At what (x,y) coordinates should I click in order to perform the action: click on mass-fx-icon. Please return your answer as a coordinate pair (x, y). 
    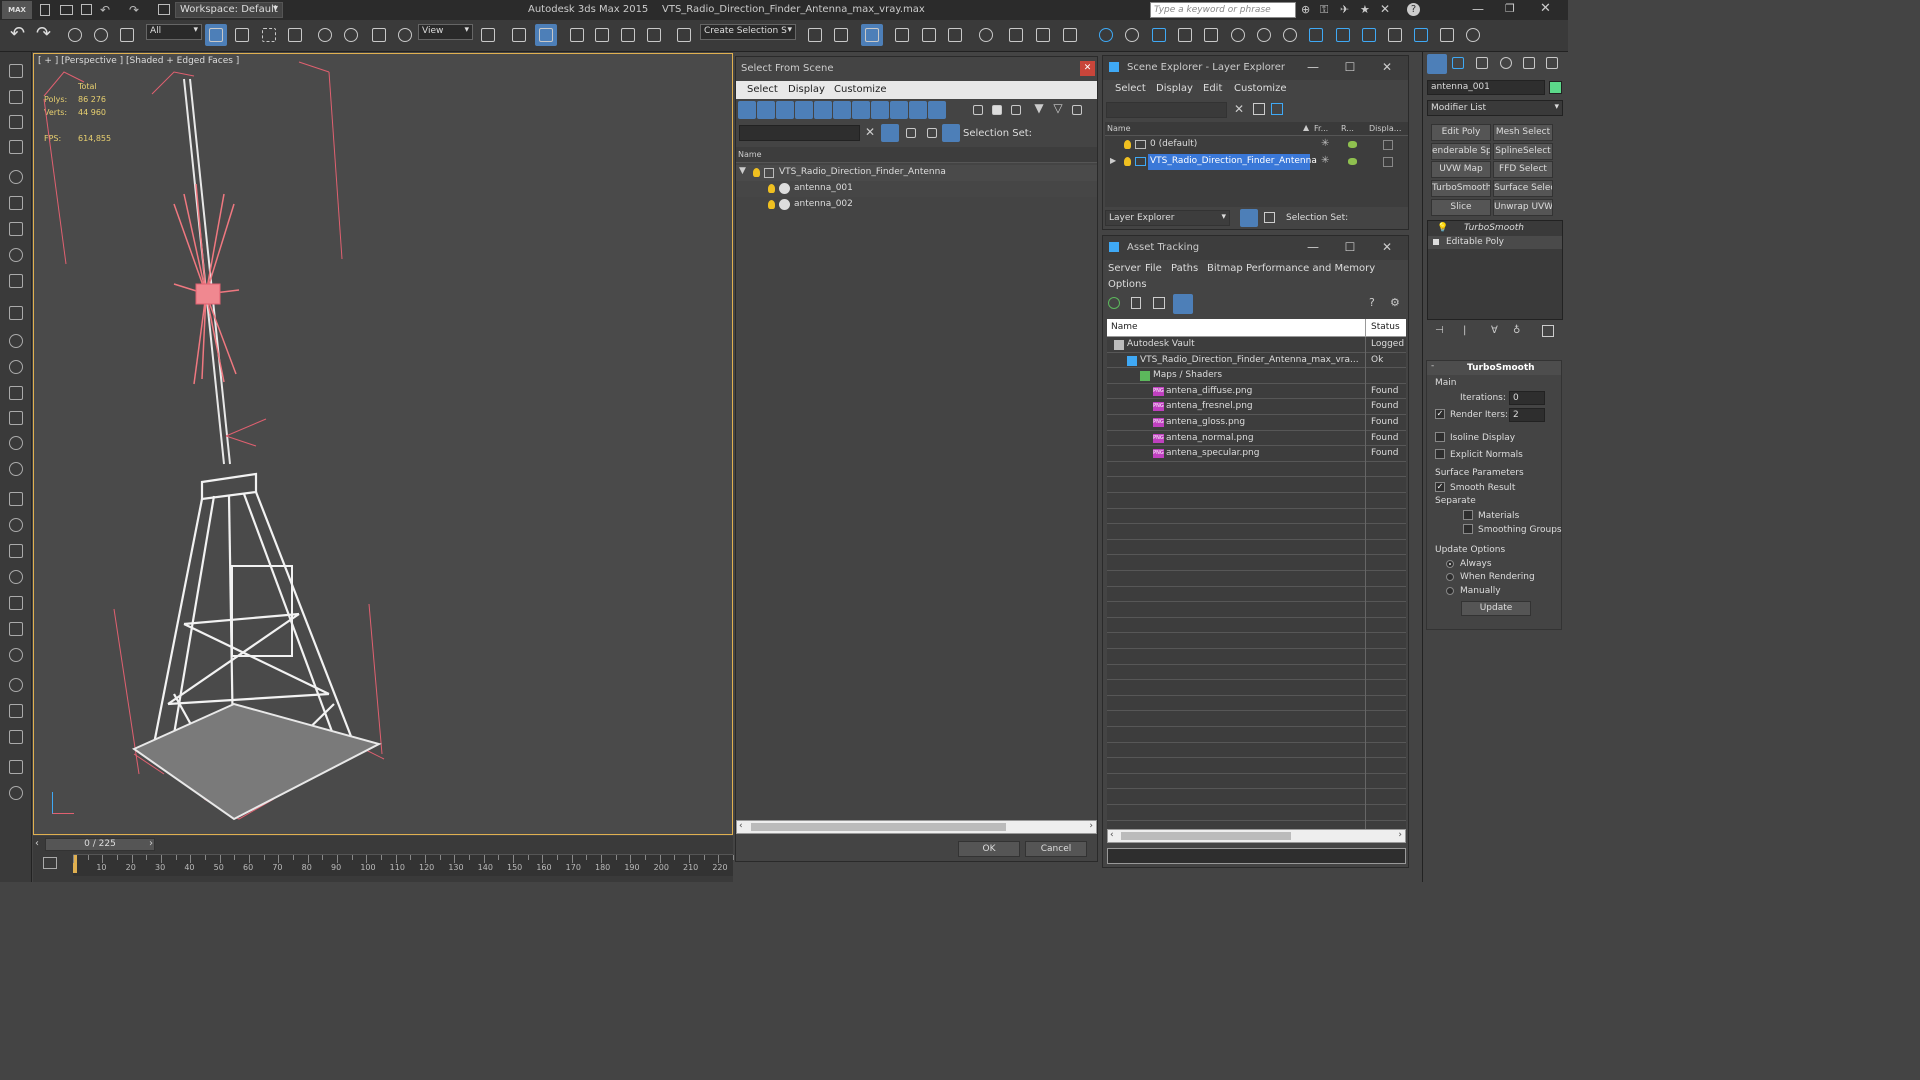
    Looking at the image, I should click on (16, 577).